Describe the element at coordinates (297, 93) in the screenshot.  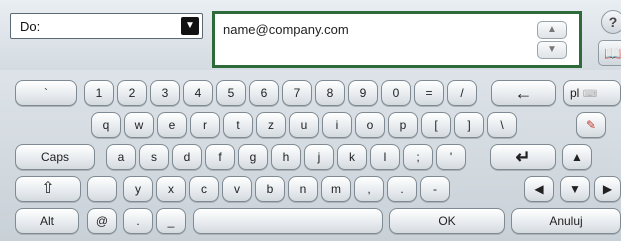
I see `key-7: 7` at that location.